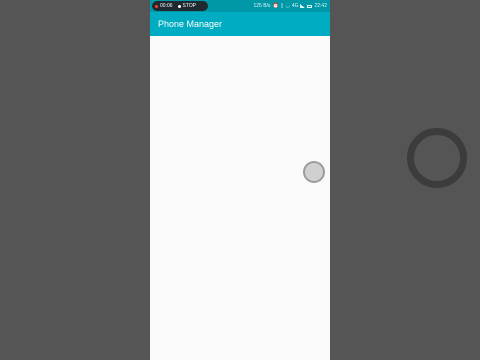  I want to click on alarm-icon: ⏰, so click(275, 6).